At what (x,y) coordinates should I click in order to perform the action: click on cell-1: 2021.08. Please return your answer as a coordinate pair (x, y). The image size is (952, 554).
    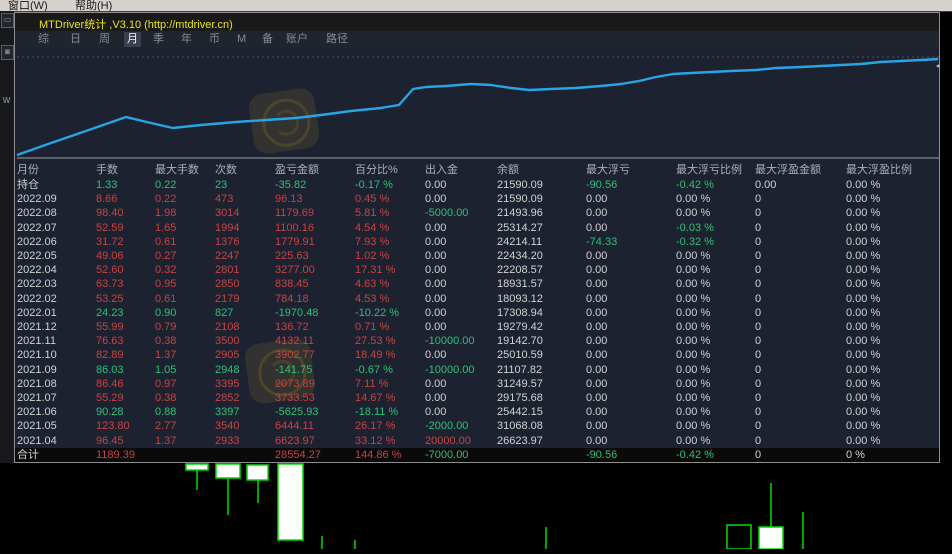
    Looking at the image, I should click on (37, 383).